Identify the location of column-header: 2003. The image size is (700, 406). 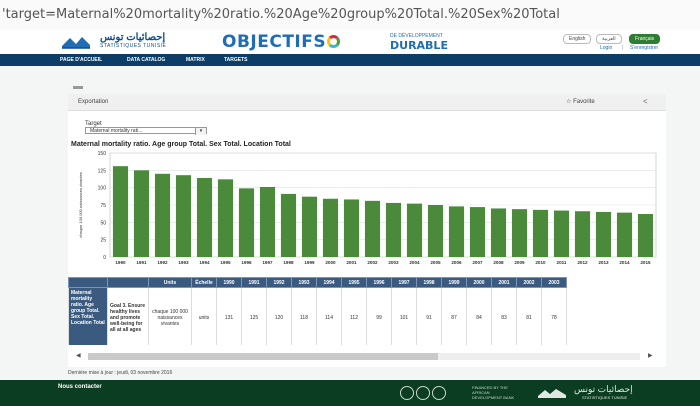
(554, 282).